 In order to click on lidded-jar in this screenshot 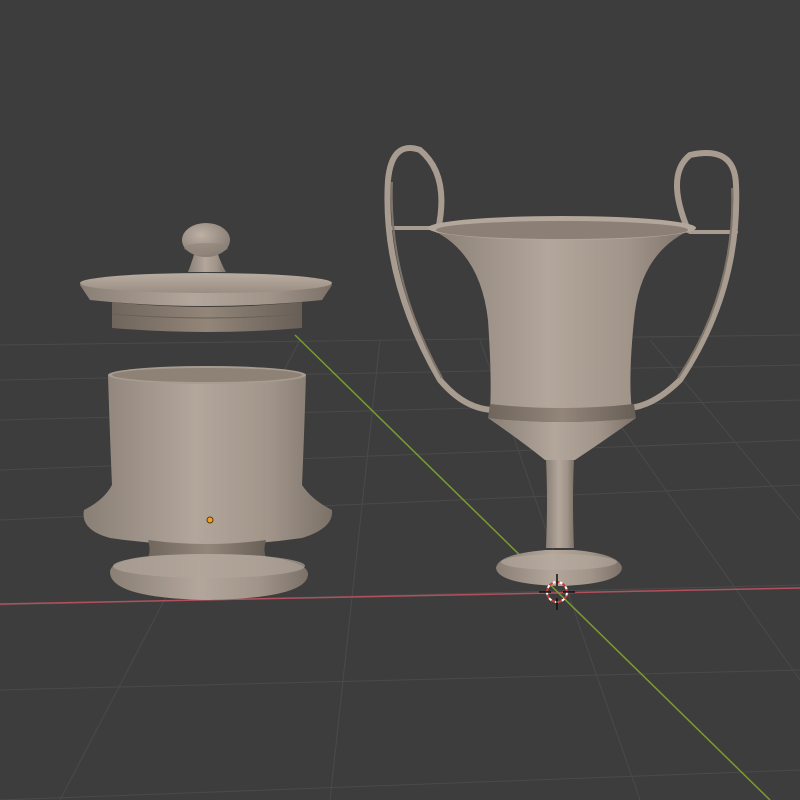, I will do `click(206, 411)`.